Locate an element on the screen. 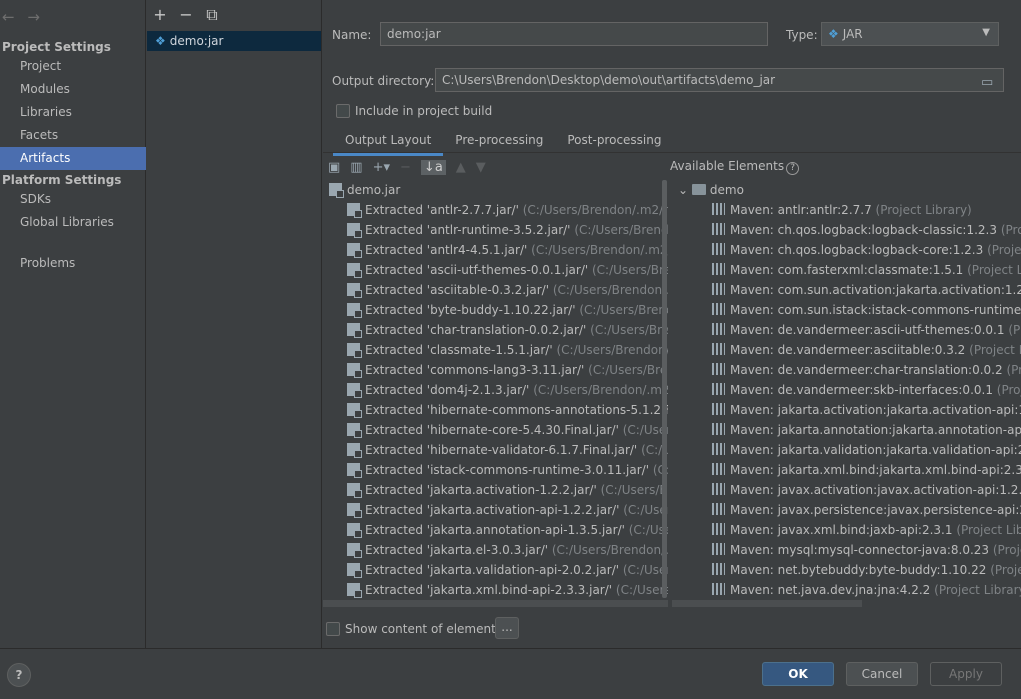  sort-elements-icon: ↓a is located at coordinates (433, 167).